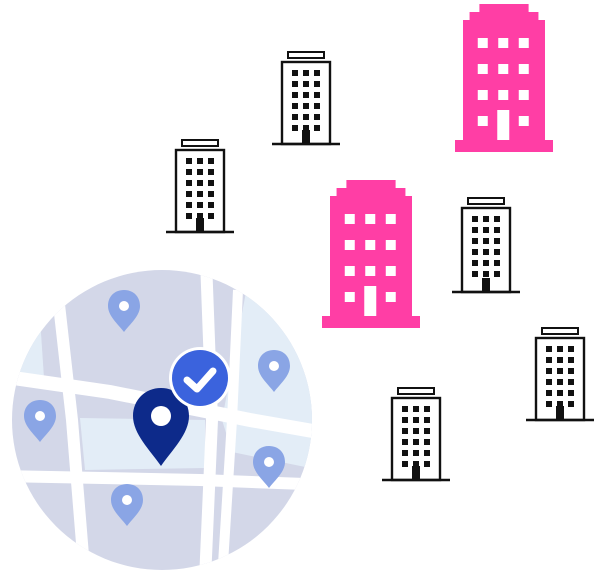 The height and width of the screenshot is (570, 602). I want to click on office-building-pink-icon, so click(504, 78).